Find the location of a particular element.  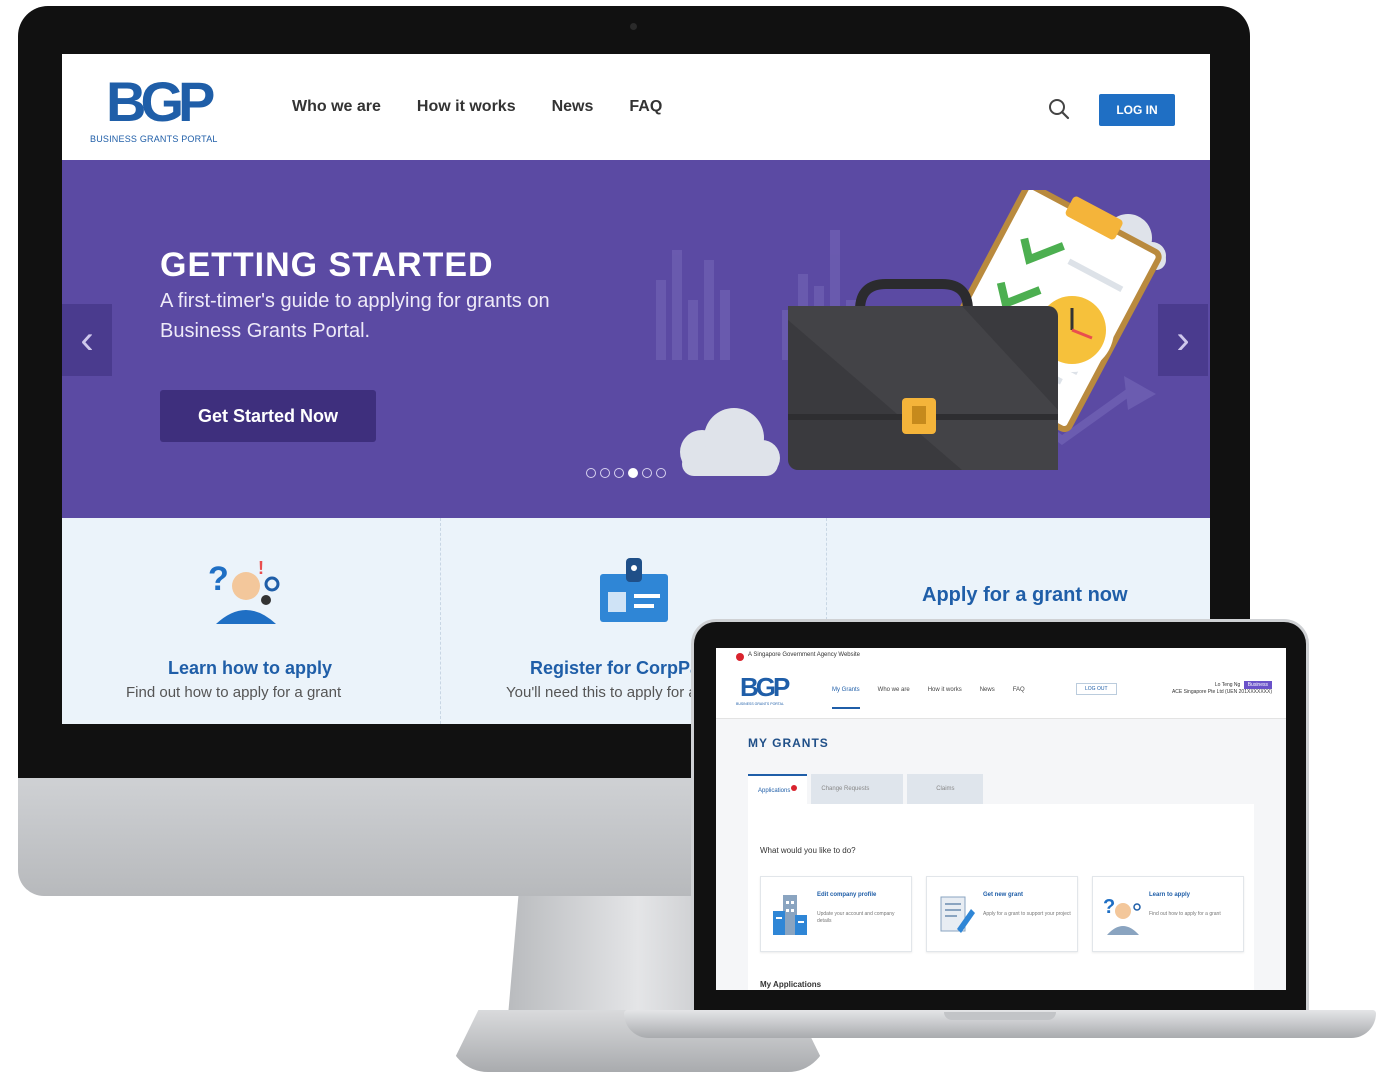

register-corppass-link: Register for CorpPass is located at coordinates (625, 668).